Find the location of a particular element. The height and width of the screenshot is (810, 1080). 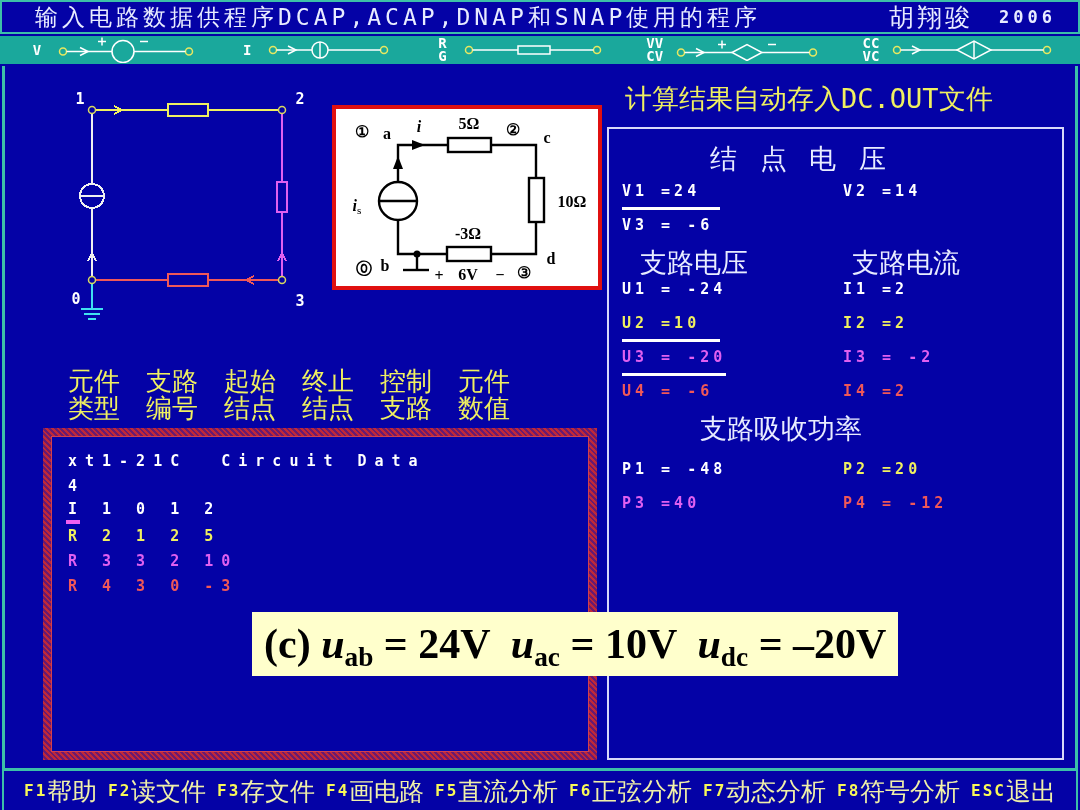

polarity-sign: + is located at coordinates (439, 276).